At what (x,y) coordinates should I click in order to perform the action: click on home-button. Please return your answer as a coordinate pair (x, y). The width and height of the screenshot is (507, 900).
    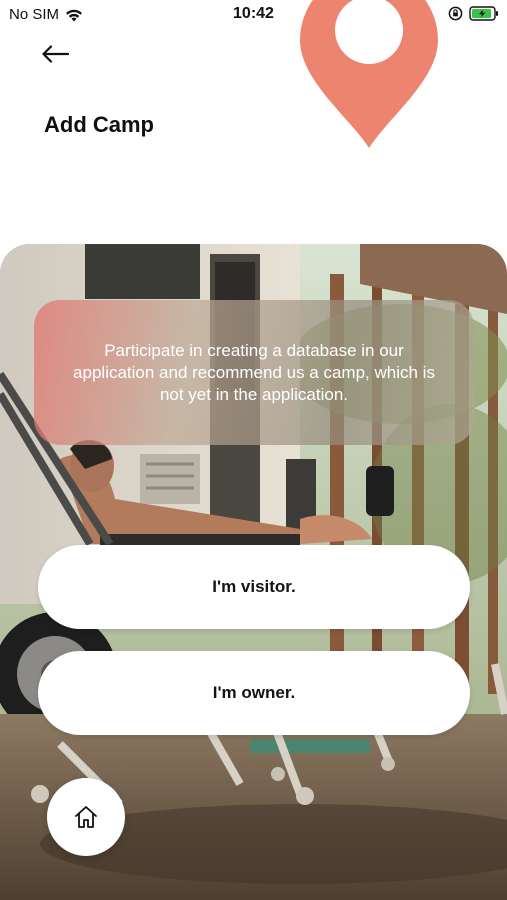
    Looking at the image, I should click on (86, 817).